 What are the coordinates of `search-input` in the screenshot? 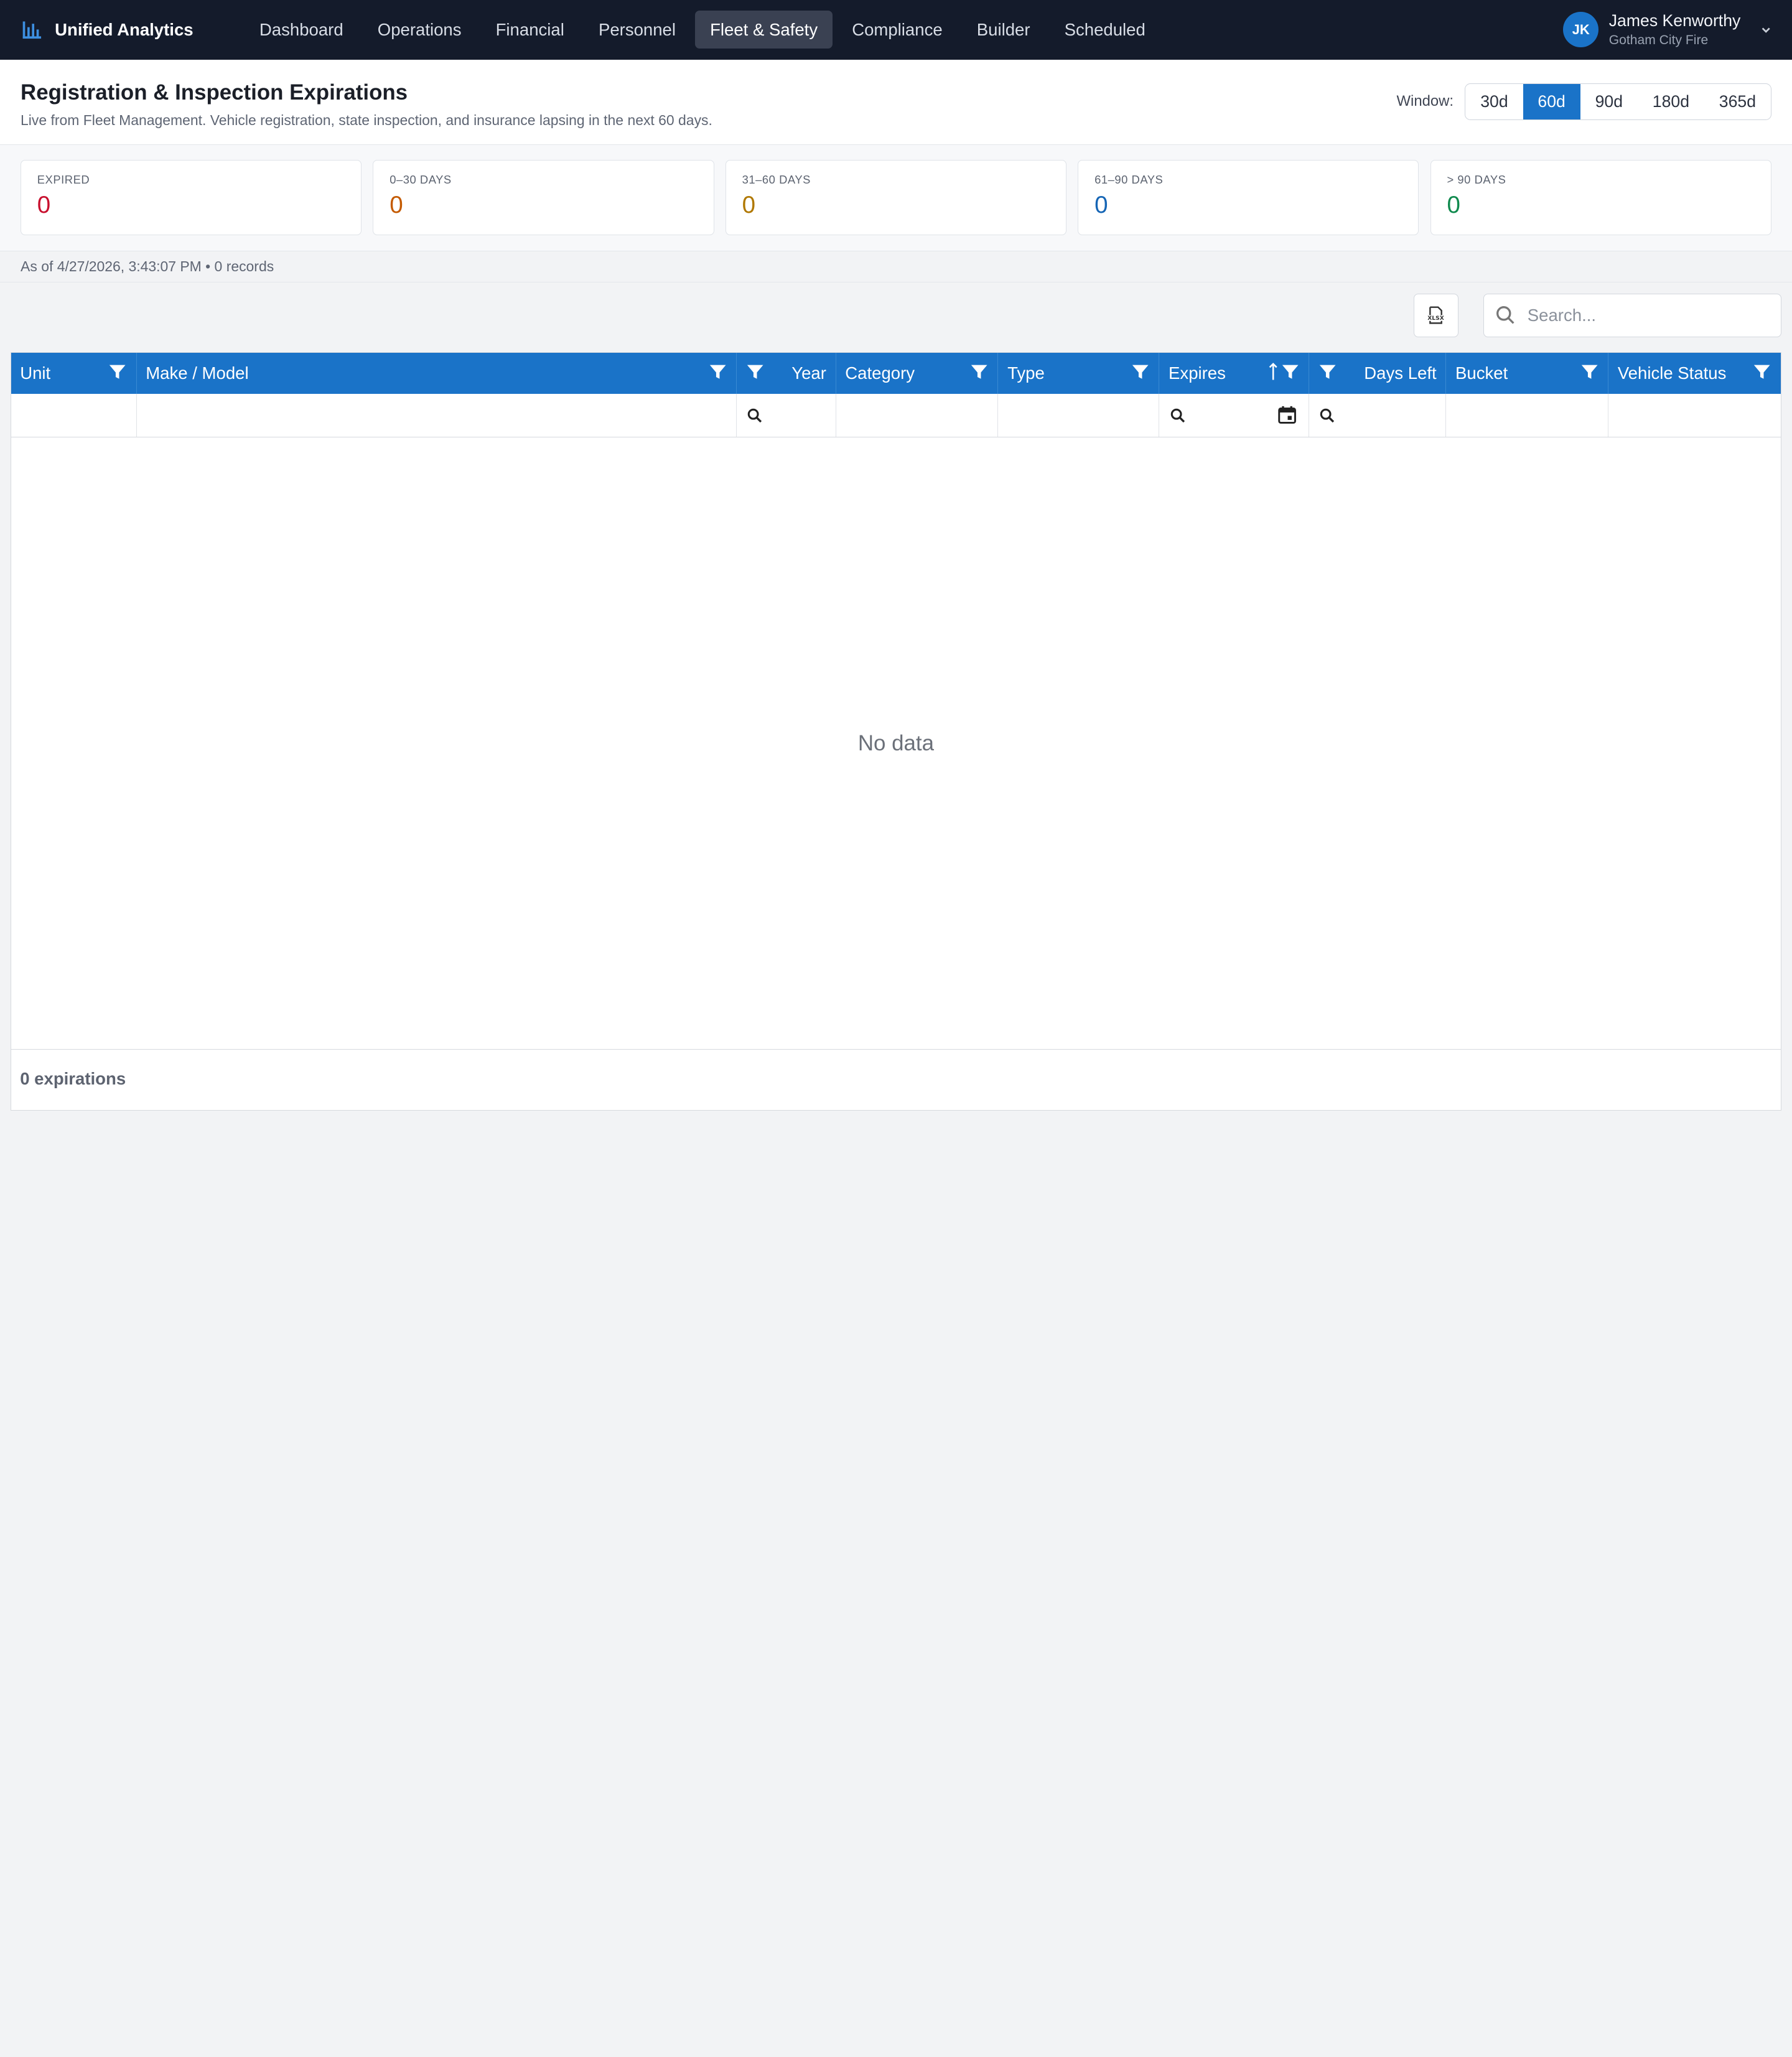 It's located at (1642, 315).